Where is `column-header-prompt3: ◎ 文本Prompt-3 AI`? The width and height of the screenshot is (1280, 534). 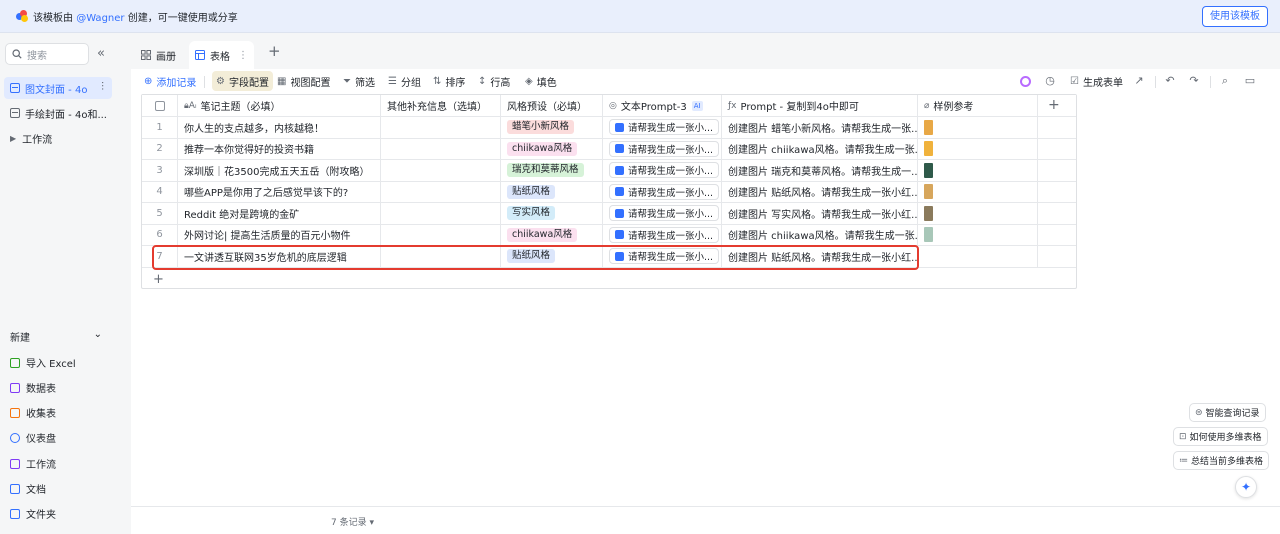
column-header-prompt3: ◎ 文本Prompt-3 AI is located at coordinates (662, 105).